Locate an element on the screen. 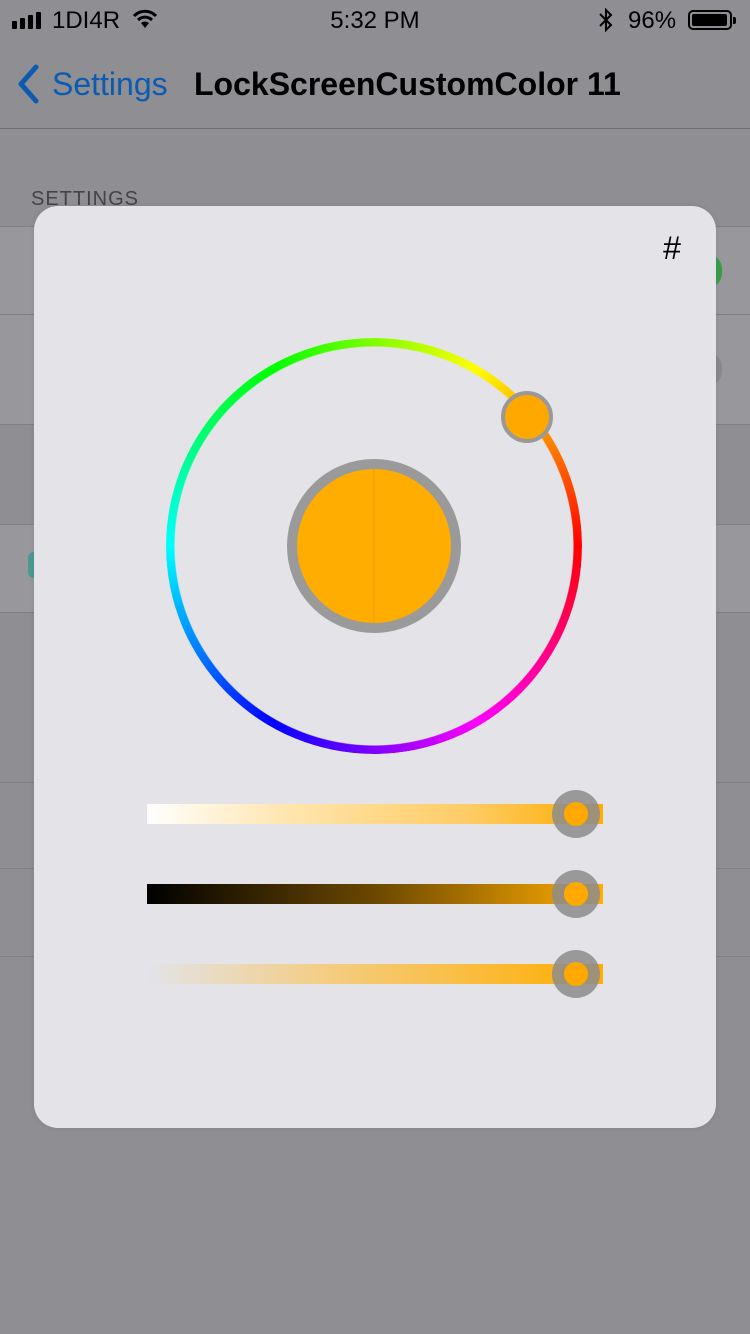 Image resolution: width=750 pixels, height=1334 pixels. chevron-left-icon is located at coordinates (28, 84).